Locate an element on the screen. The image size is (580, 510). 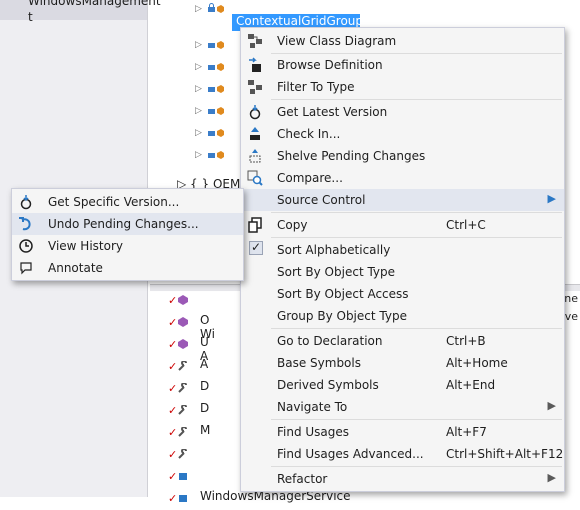
shortcut-find-usages-advanced: Ctrl+Shift+Alt+F12 is located at coordinates (505, 454).